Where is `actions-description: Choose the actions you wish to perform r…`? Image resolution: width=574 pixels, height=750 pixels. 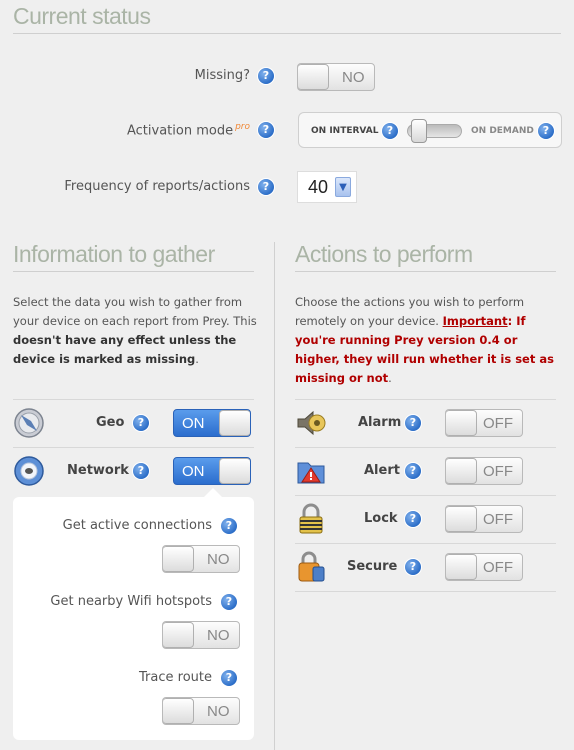 actions-description: Choose the actions you wish to perform r… is located at coordinates (424, 340).